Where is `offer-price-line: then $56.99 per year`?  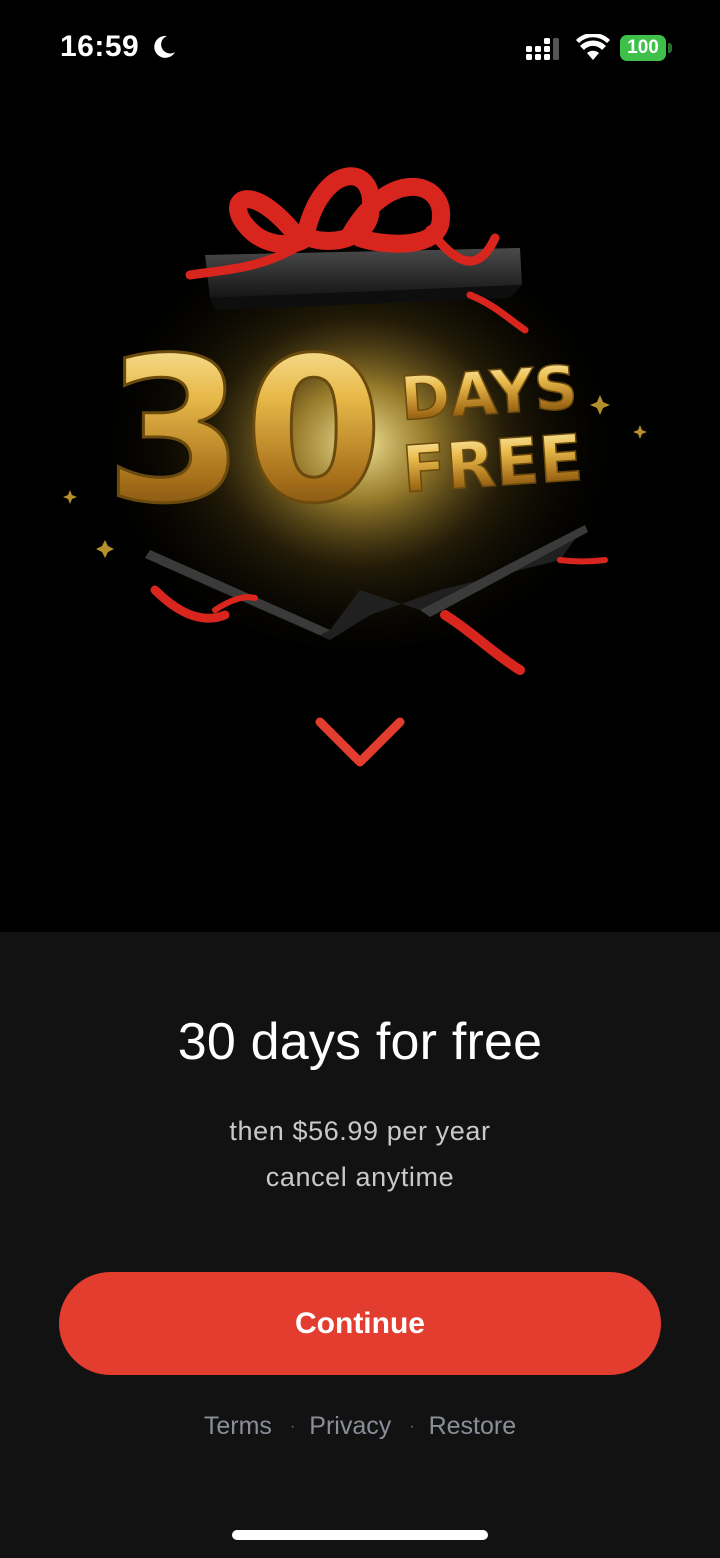
offer-price-line: then $56.99 per year is located at coordinates (360, 1131).